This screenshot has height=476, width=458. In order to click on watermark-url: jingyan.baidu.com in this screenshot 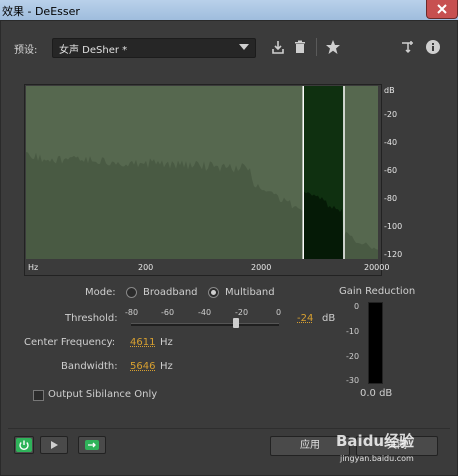, I will do `click(377, 458)`.